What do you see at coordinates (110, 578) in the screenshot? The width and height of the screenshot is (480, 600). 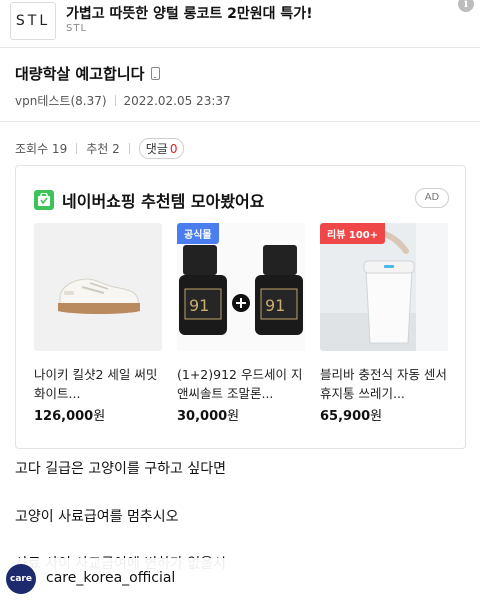 I see `account-name: care_korea_official` at bounding box center [110, 578].